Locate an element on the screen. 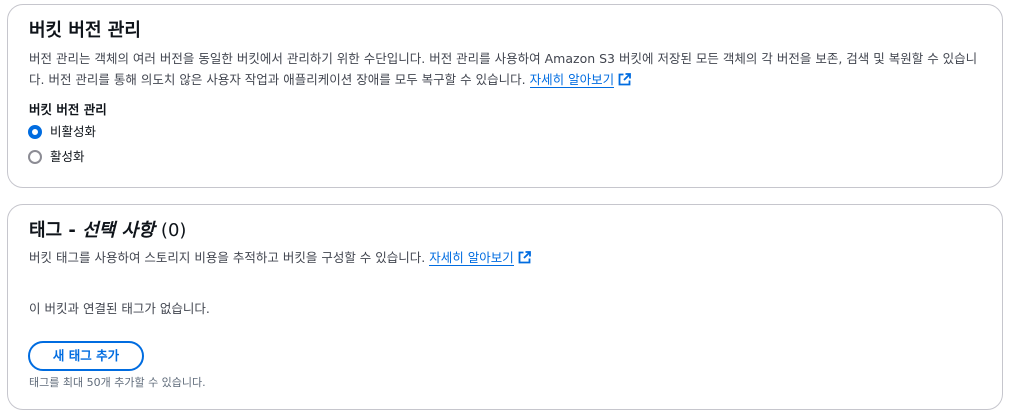  radio-disable: 비활성화 is located at coordinates (62, 132).